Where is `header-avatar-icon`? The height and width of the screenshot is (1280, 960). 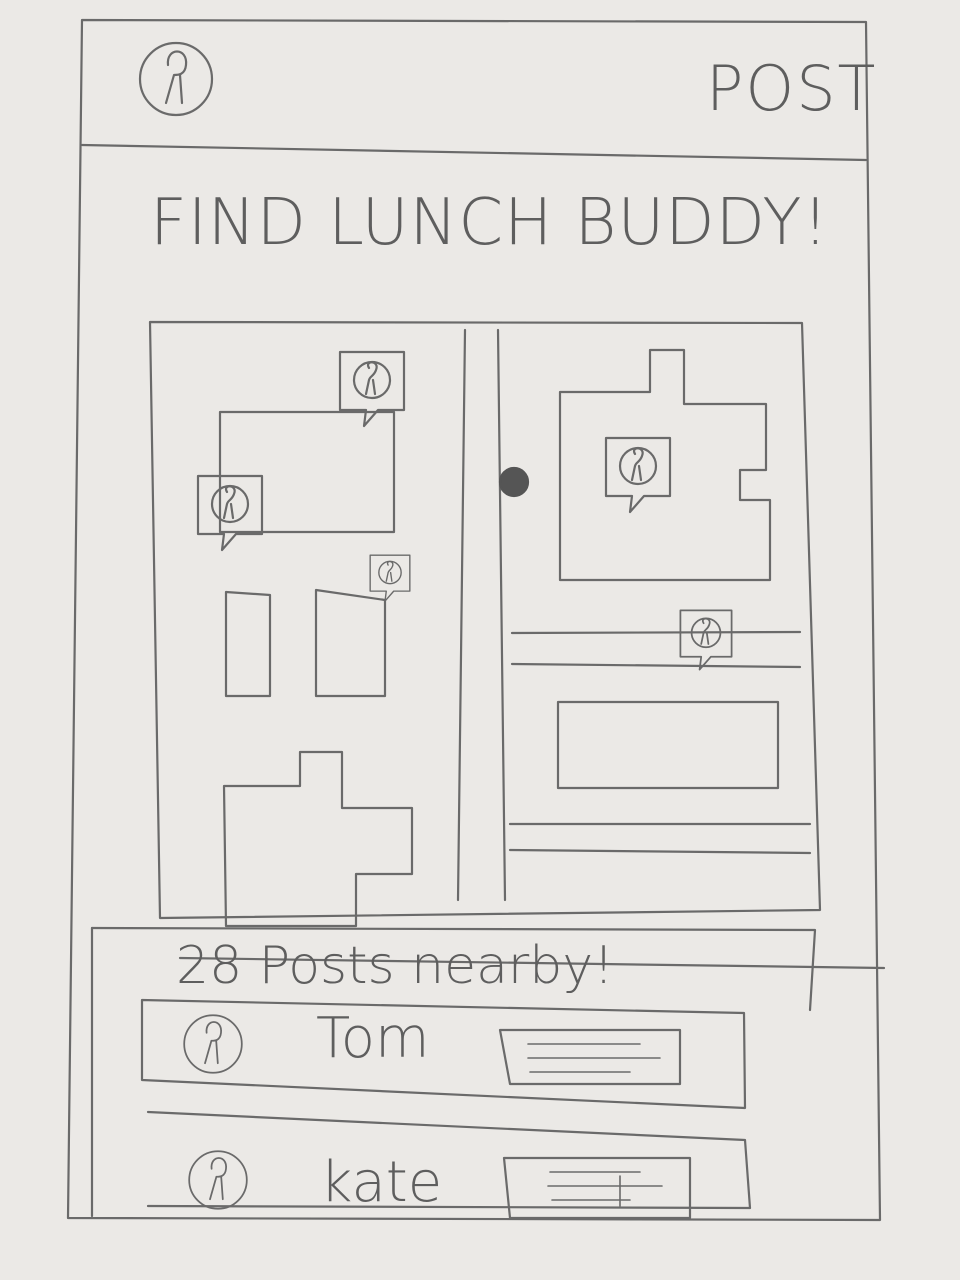 header-avatar-icon is located at coordinates (176, 79).